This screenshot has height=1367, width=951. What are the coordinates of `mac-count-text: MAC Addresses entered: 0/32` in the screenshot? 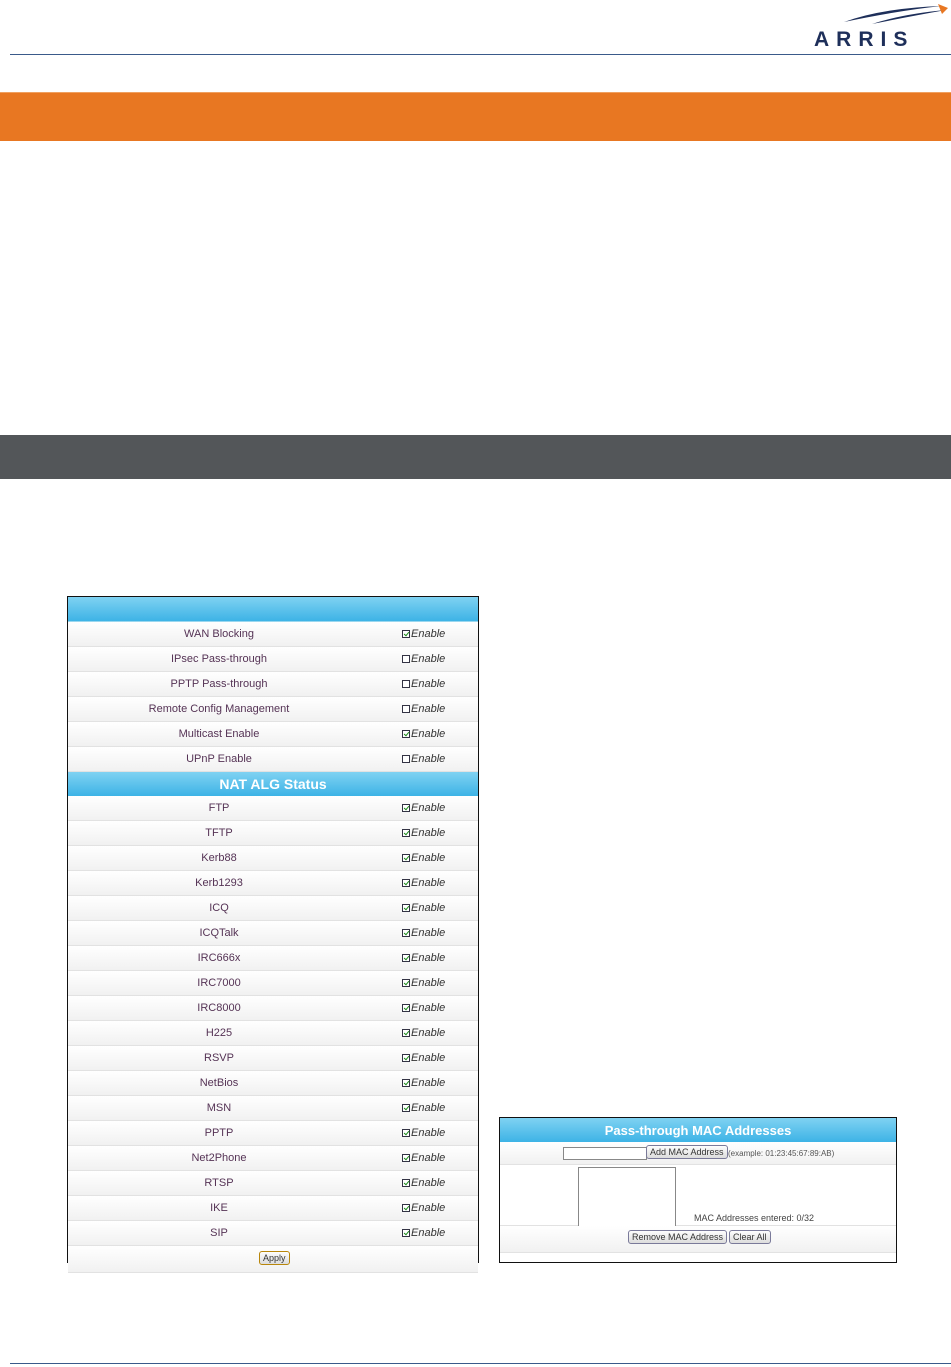 It's located at (754, 1218).